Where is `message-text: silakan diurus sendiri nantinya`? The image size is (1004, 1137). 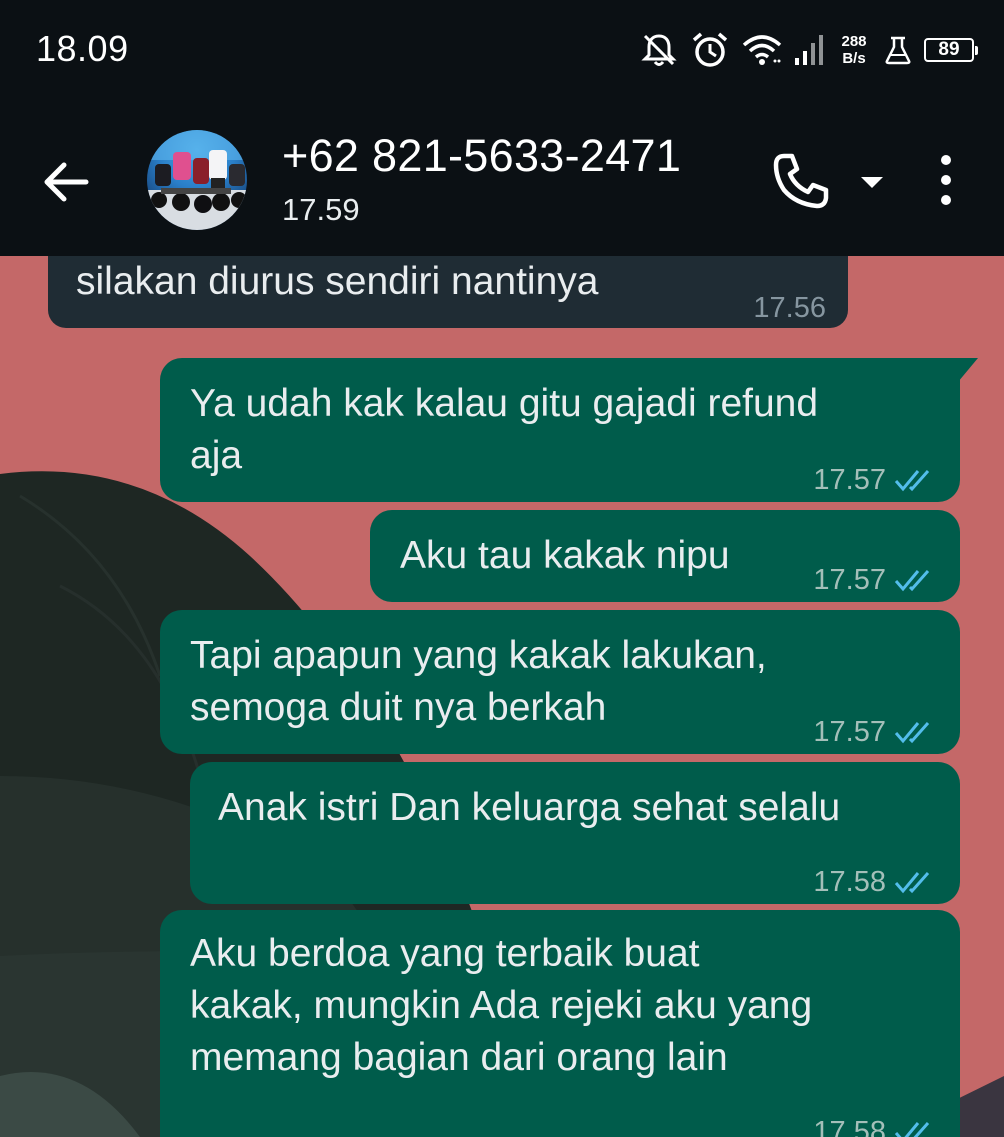 message-text: silakan diurus sendiri nantinya is located at coordinates (337, 281).